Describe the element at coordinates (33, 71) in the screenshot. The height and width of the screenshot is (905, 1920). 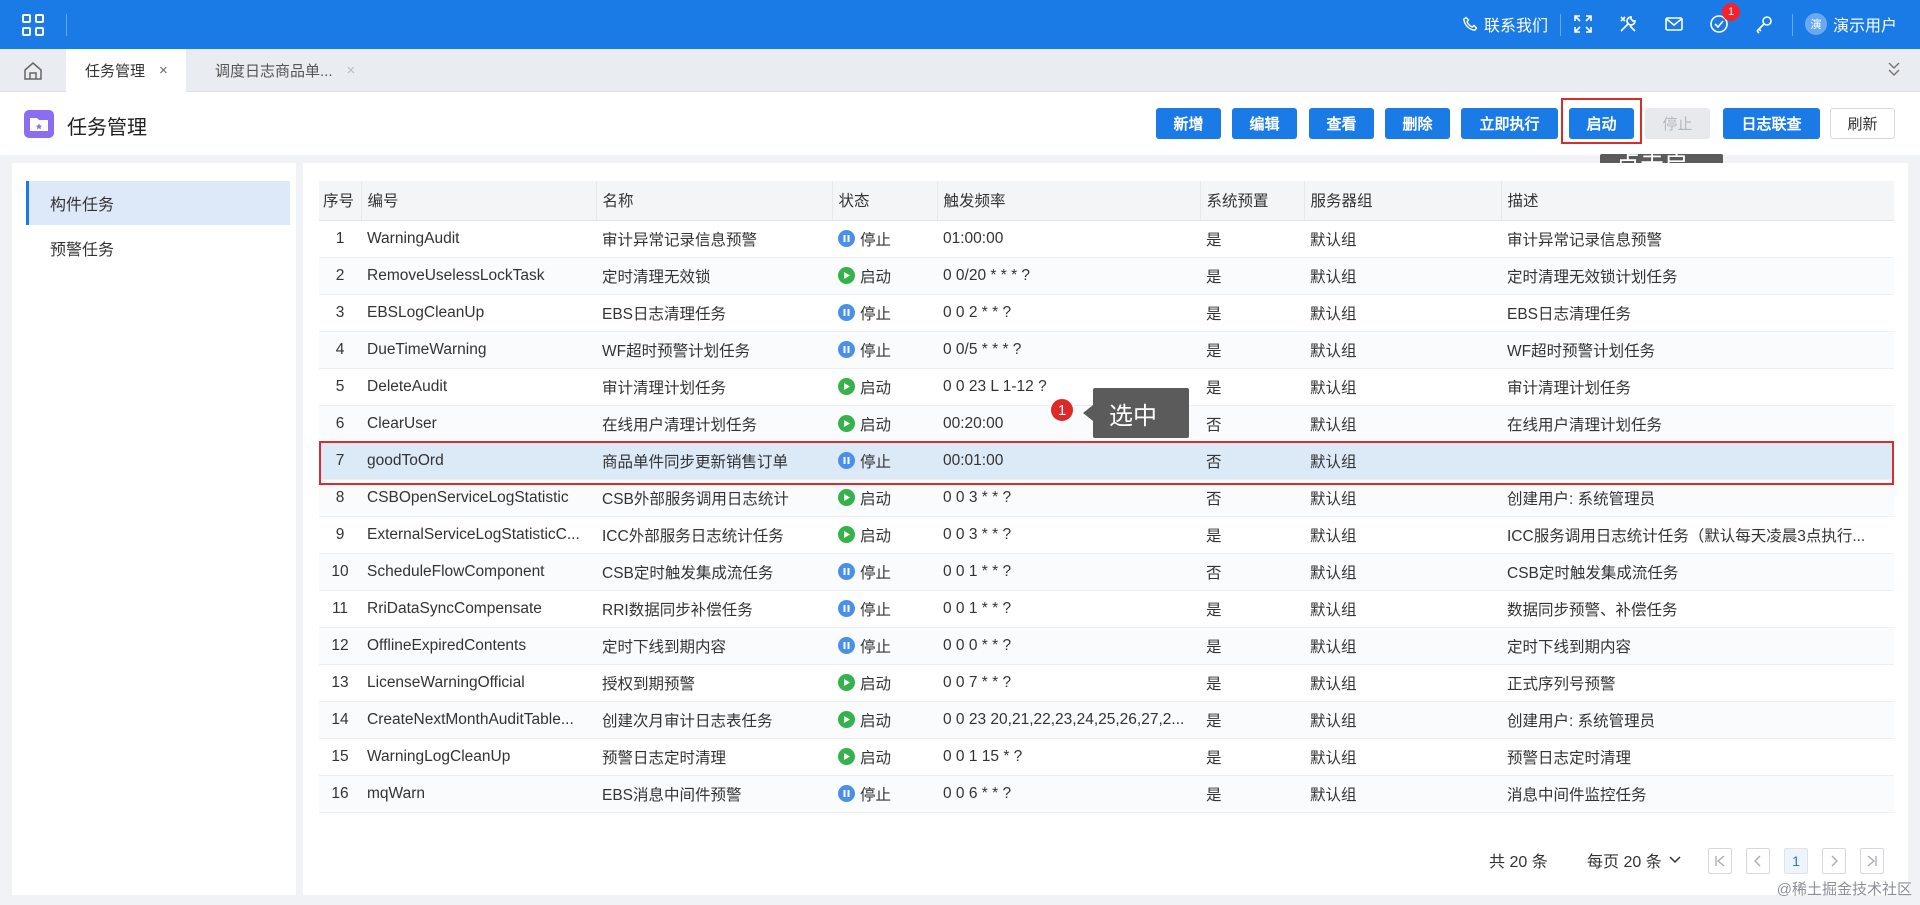
I see `home-icon` at that location.